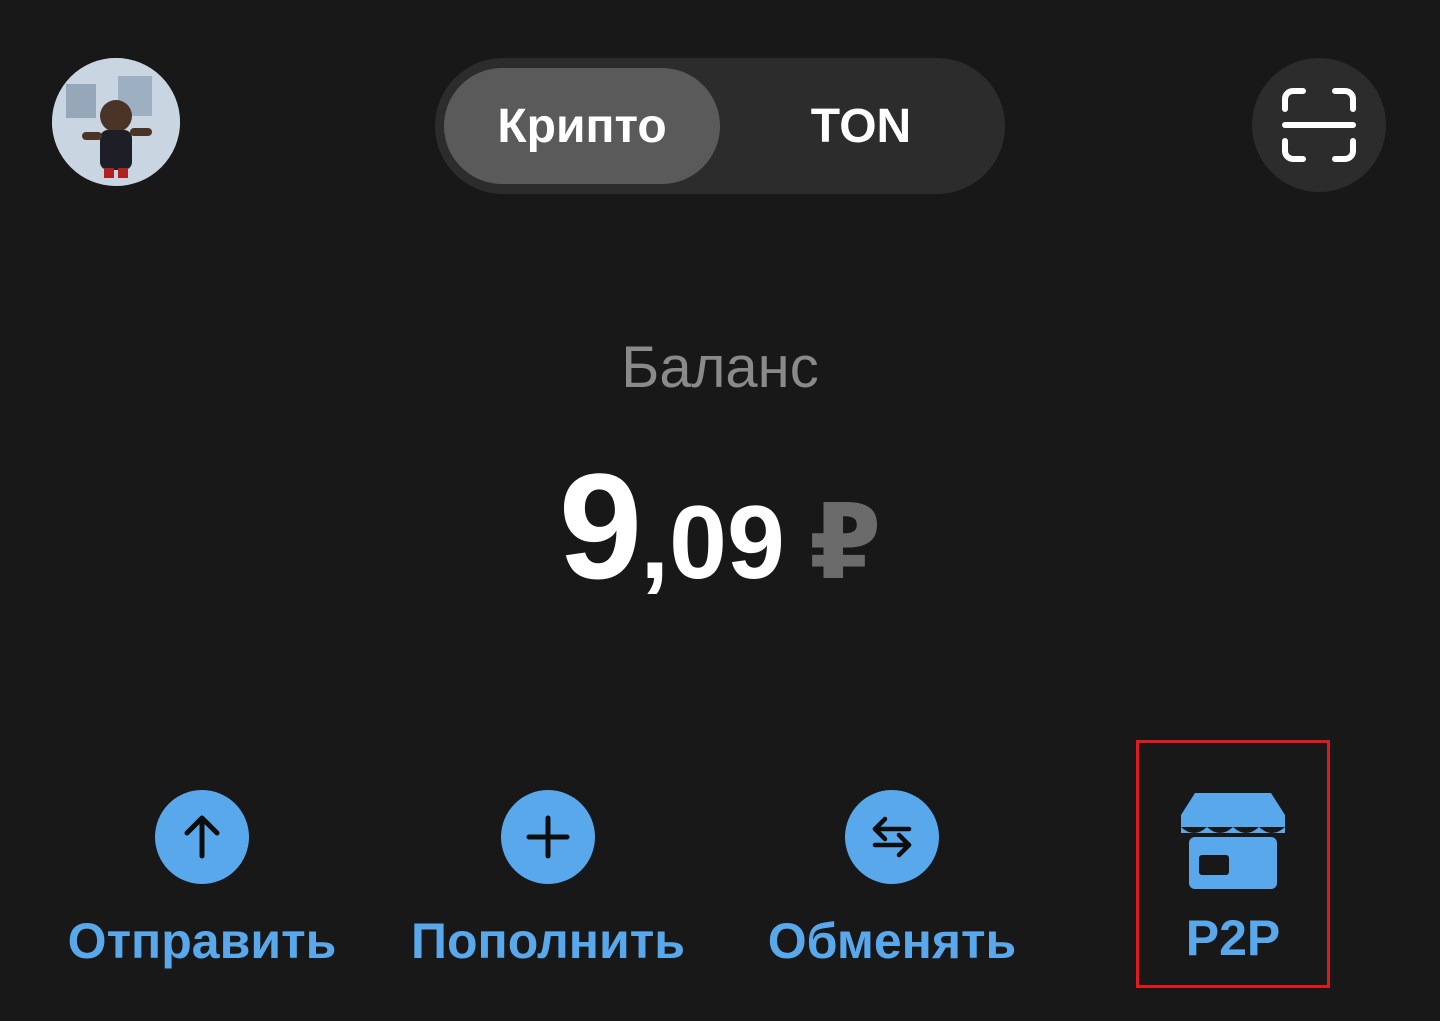 The width and height of the screenshot is (1440, 1021). I want to click on top-up-circle, so click(548, 837).